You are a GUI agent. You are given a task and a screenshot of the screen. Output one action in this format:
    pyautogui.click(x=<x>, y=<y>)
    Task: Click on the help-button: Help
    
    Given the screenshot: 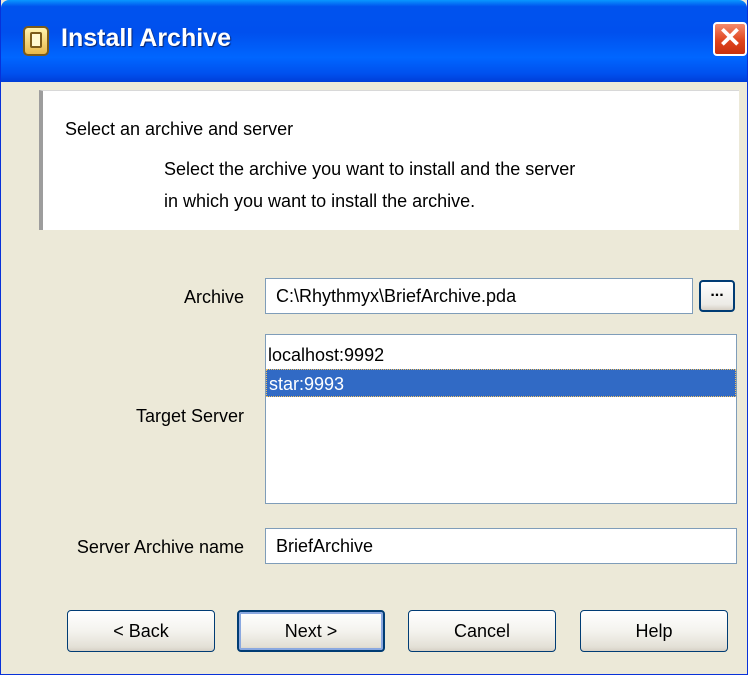 What is the action you would take?
    pyautogui.click(x=654, y=631)
    